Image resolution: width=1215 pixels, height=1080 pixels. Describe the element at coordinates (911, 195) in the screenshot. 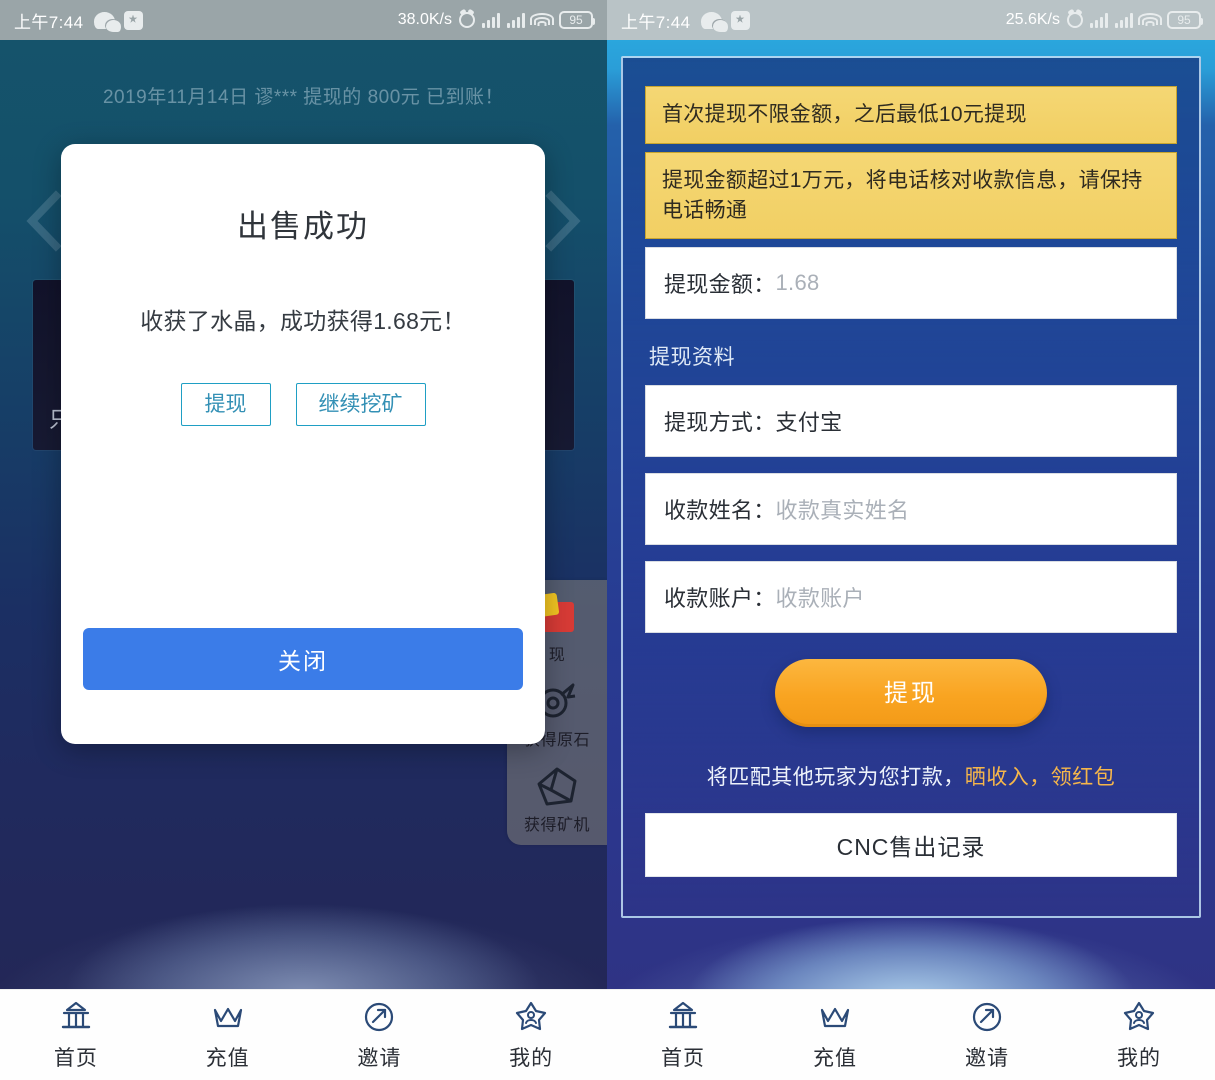

I see `notice-banner-2: 提现金额超过1万元，将电话核对收款信息，请保持电话畅通` at that location.